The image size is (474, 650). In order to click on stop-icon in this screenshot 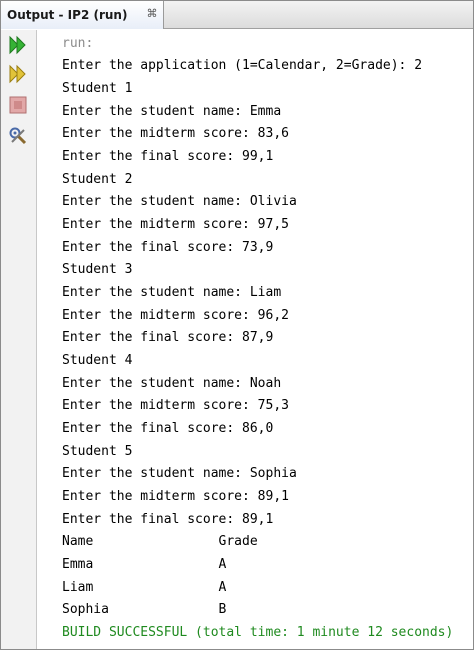, I will do `click(18, 105)`.